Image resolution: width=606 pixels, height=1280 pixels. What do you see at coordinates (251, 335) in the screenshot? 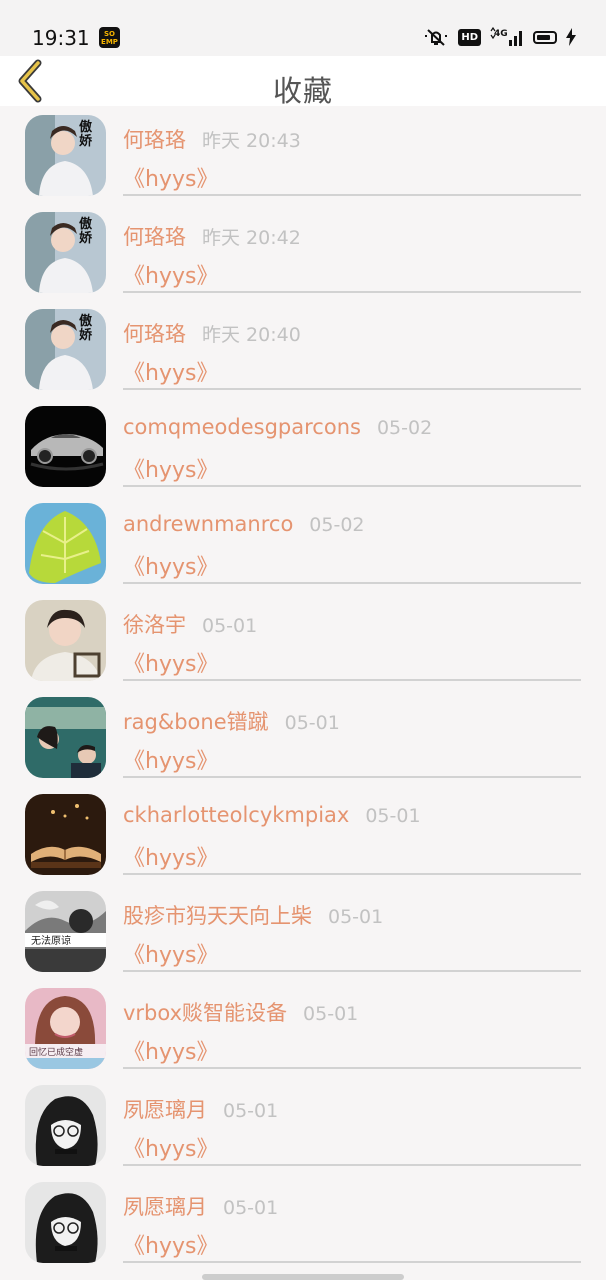
I see `item-time: 昨天 20:40` at bounding box center [251, 335].